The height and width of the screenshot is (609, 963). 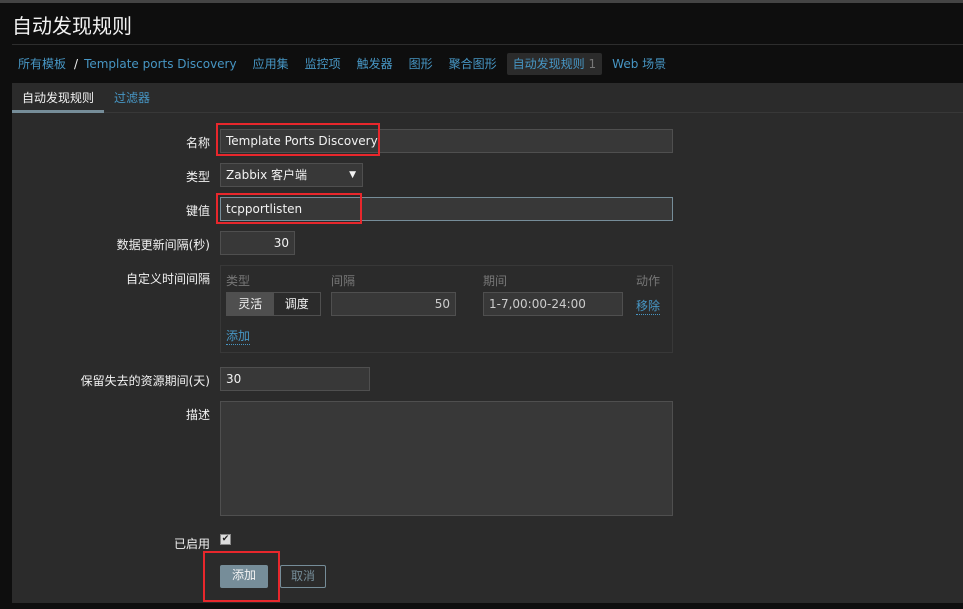 What do you see at coordinates (225, 539) in the screenshot?
I see `enabled-checkbox: ✔` at bounding box center [225, 539].